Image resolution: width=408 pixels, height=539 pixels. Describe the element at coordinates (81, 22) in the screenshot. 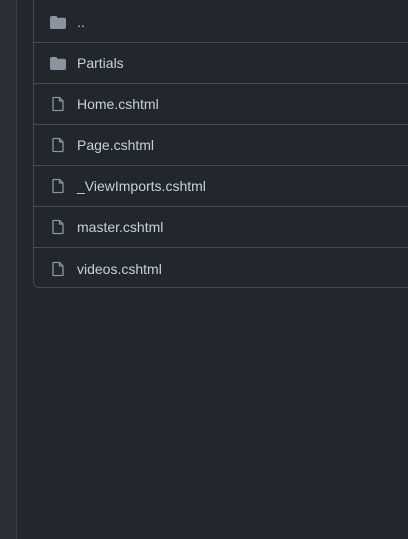

I see `file-name: ..` at that location.